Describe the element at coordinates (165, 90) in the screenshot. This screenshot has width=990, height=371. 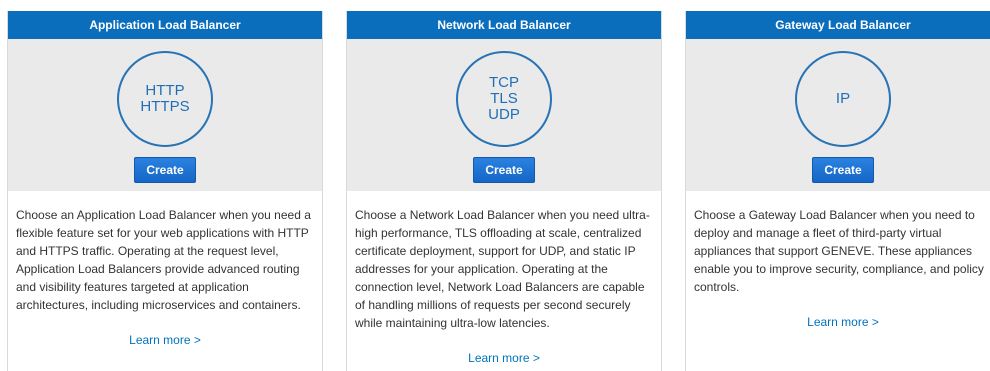
I see `protocol-label: HTTP` at that location.